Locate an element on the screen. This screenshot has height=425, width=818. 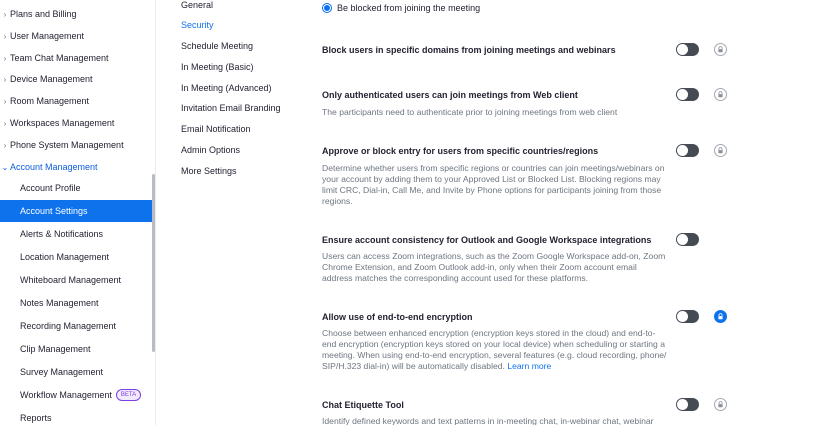
sidebar-item-account-profile: Account Profile is located at coordinates (77, 188).